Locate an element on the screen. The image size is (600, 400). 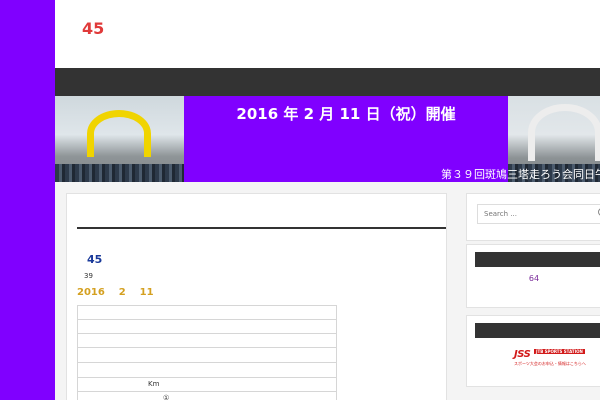
banner-subtitle: 第３９回斑鳩三塔走ろう会同日午前 is located at coordinates (520, 174).